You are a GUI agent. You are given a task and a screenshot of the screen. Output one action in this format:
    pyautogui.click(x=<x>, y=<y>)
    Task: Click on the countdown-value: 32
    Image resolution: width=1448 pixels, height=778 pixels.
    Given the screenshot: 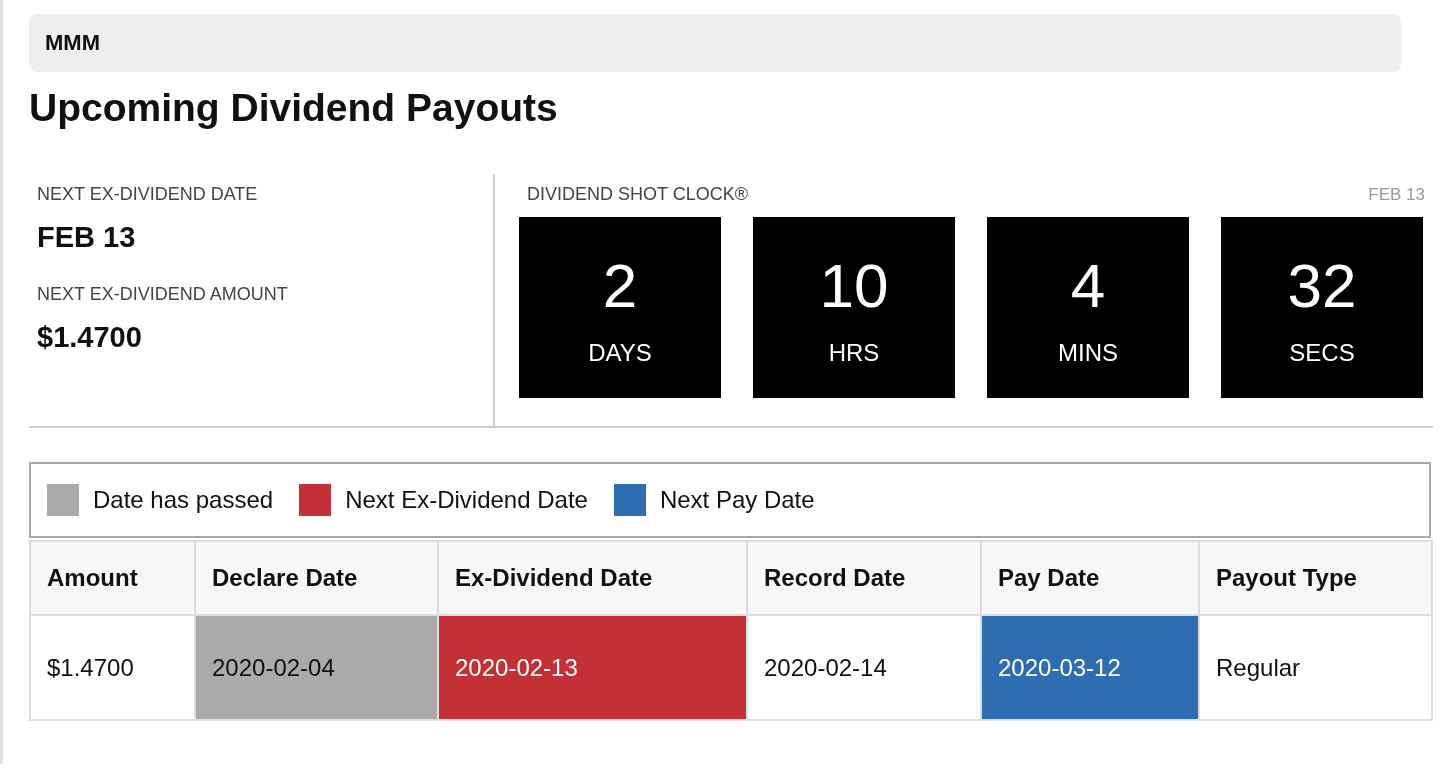 What is the action you would take?
    pyautogui.click(x=1322, y=286)
    